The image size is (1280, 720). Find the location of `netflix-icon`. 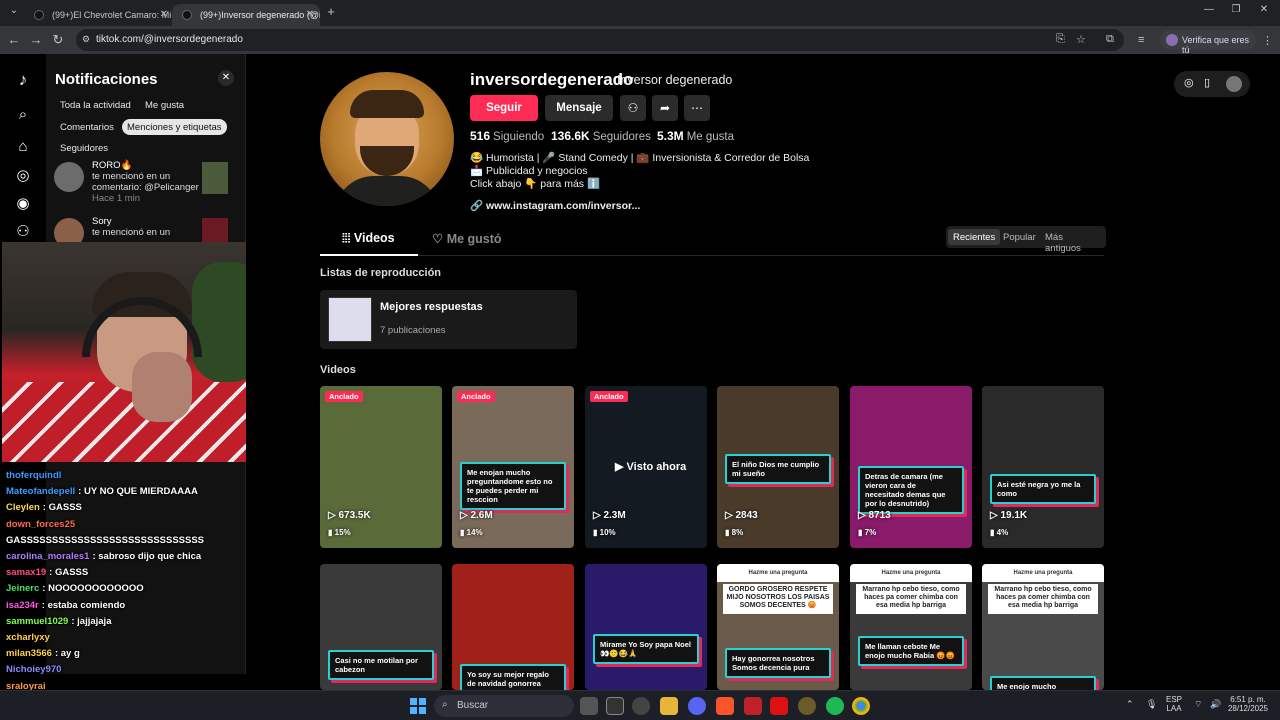

netflix-icon is located at coordinates (753, 706).